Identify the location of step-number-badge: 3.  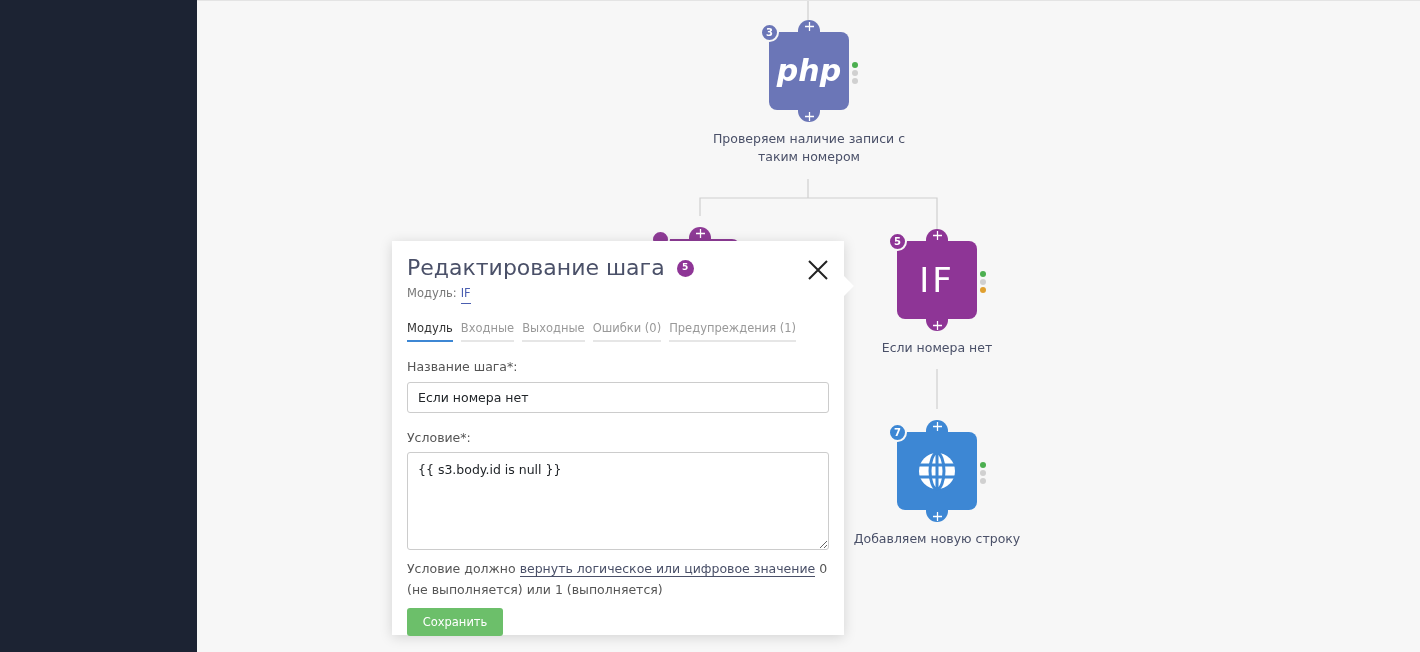
(769, 32).